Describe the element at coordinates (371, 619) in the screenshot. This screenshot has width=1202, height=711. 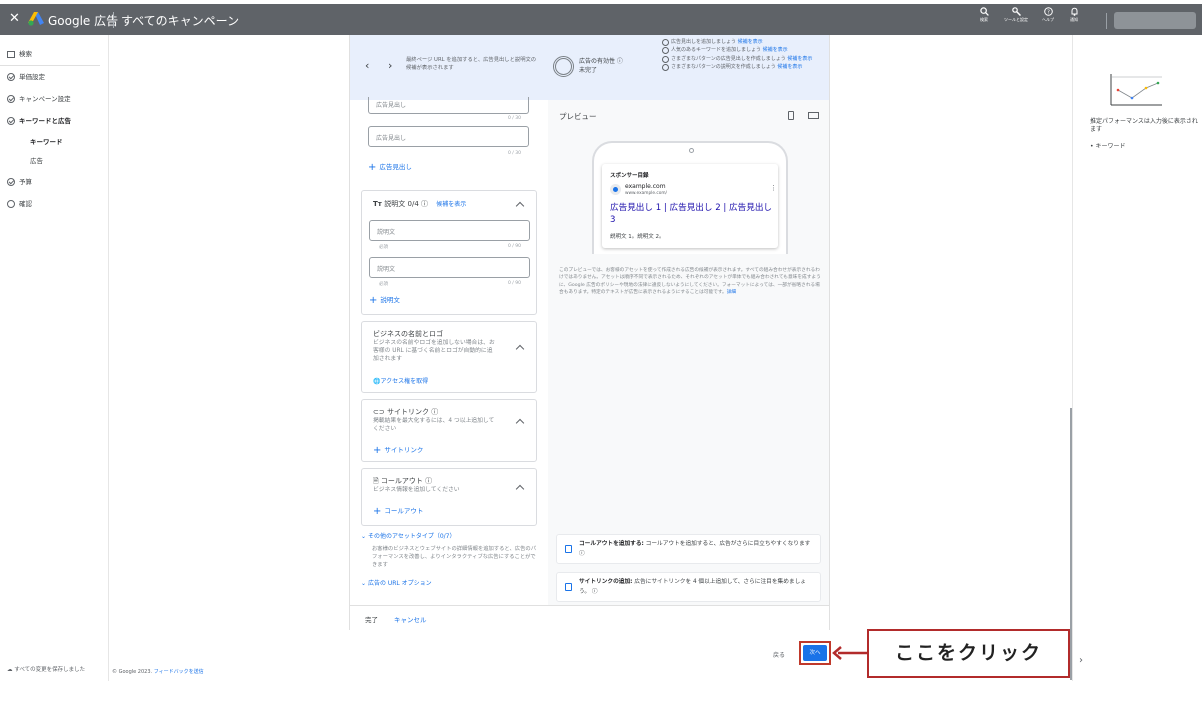
I see `done-button: 完了` at that location.